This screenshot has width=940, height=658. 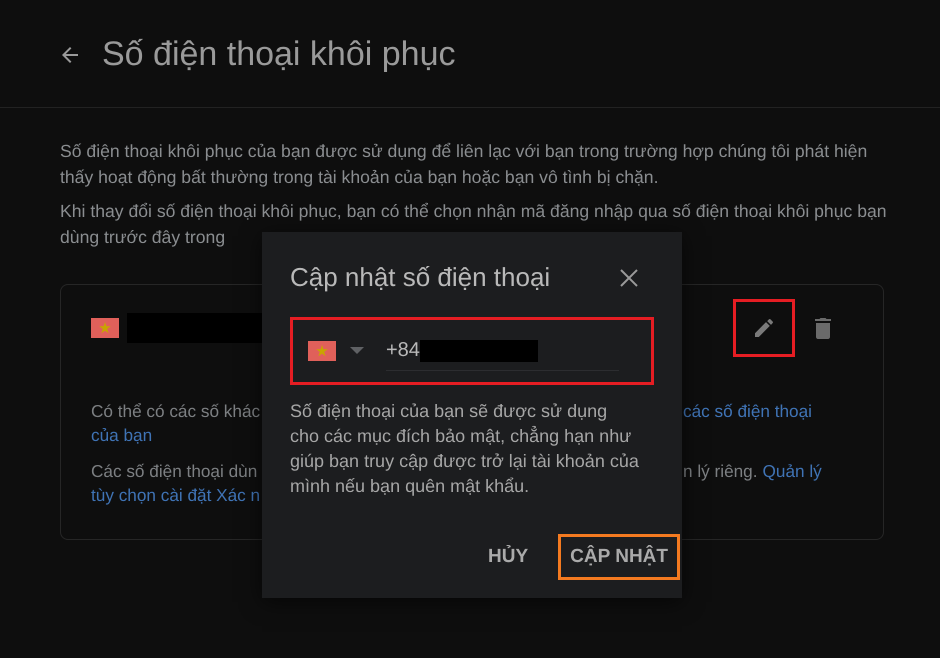 I want to click on info-paragraph: Số điện thoại khôi phục của bạn được sử dụng để liên lạc với bạn trong trường hợp chúng tôi phát hiện thấy hoạt động bất thường trong tài khoản của bạn hoặc bạn vô tình bị chặn., so click(x=464, y=164).